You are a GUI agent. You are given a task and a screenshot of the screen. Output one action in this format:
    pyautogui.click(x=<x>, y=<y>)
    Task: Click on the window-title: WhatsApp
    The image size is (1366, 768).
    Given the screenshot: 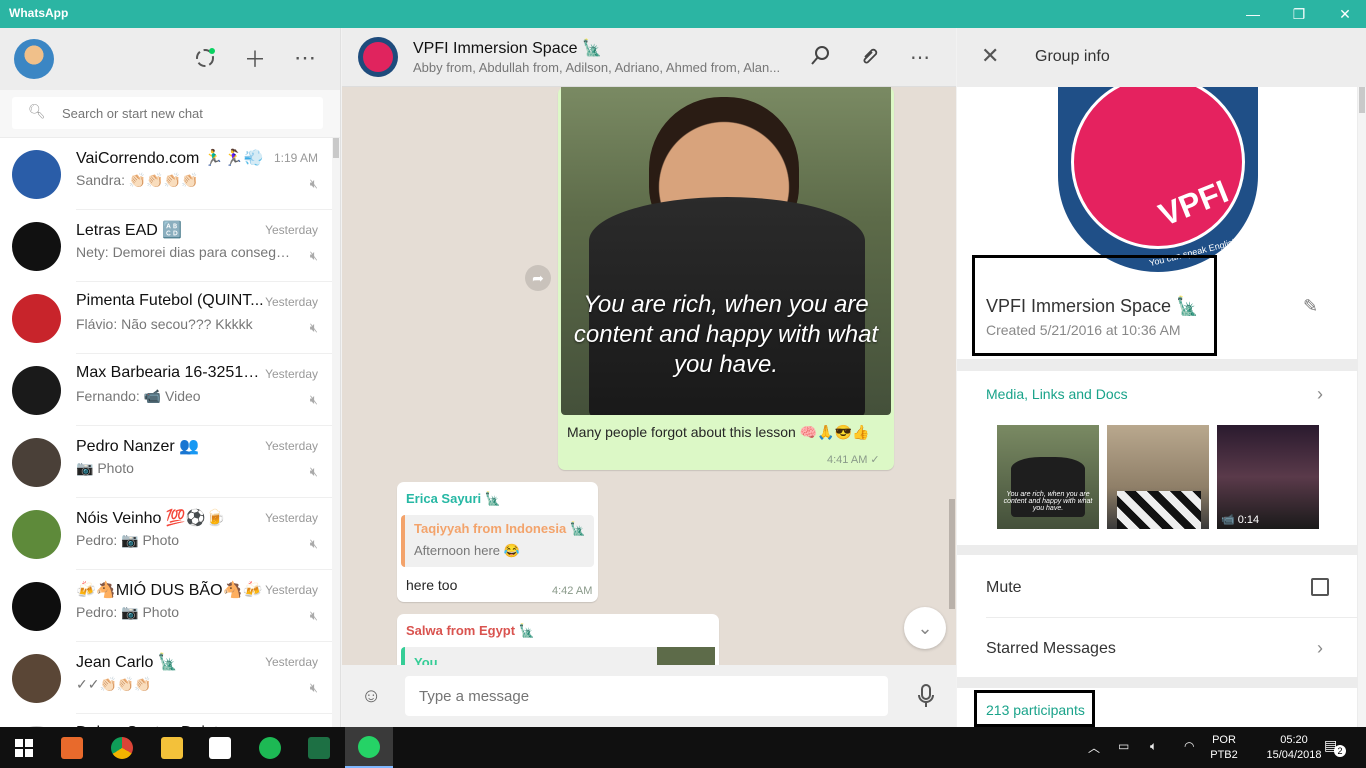 What is the action you would take?
    pyautogui.click(x=39, y=13)
    